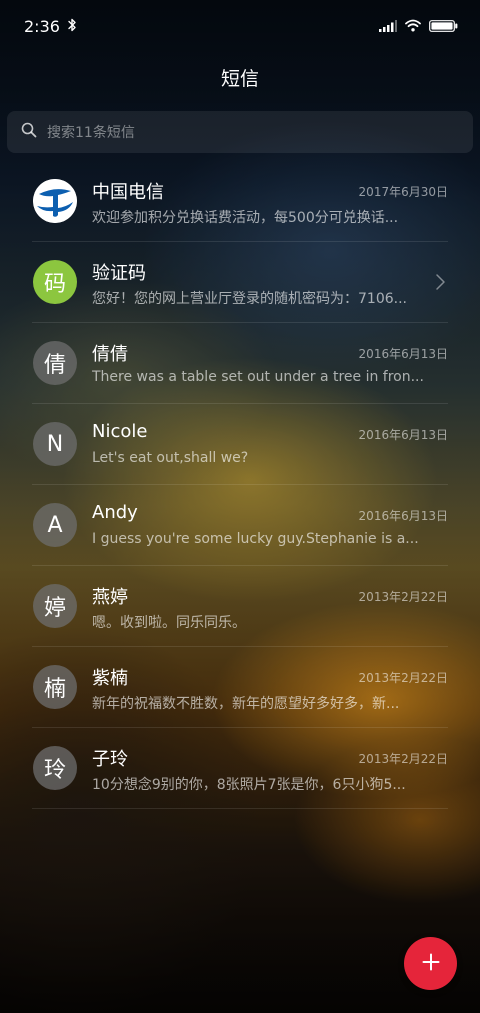 The image size is (480, 1013). I want to click on search-input: 搜索11条短信, so click(240, 132).